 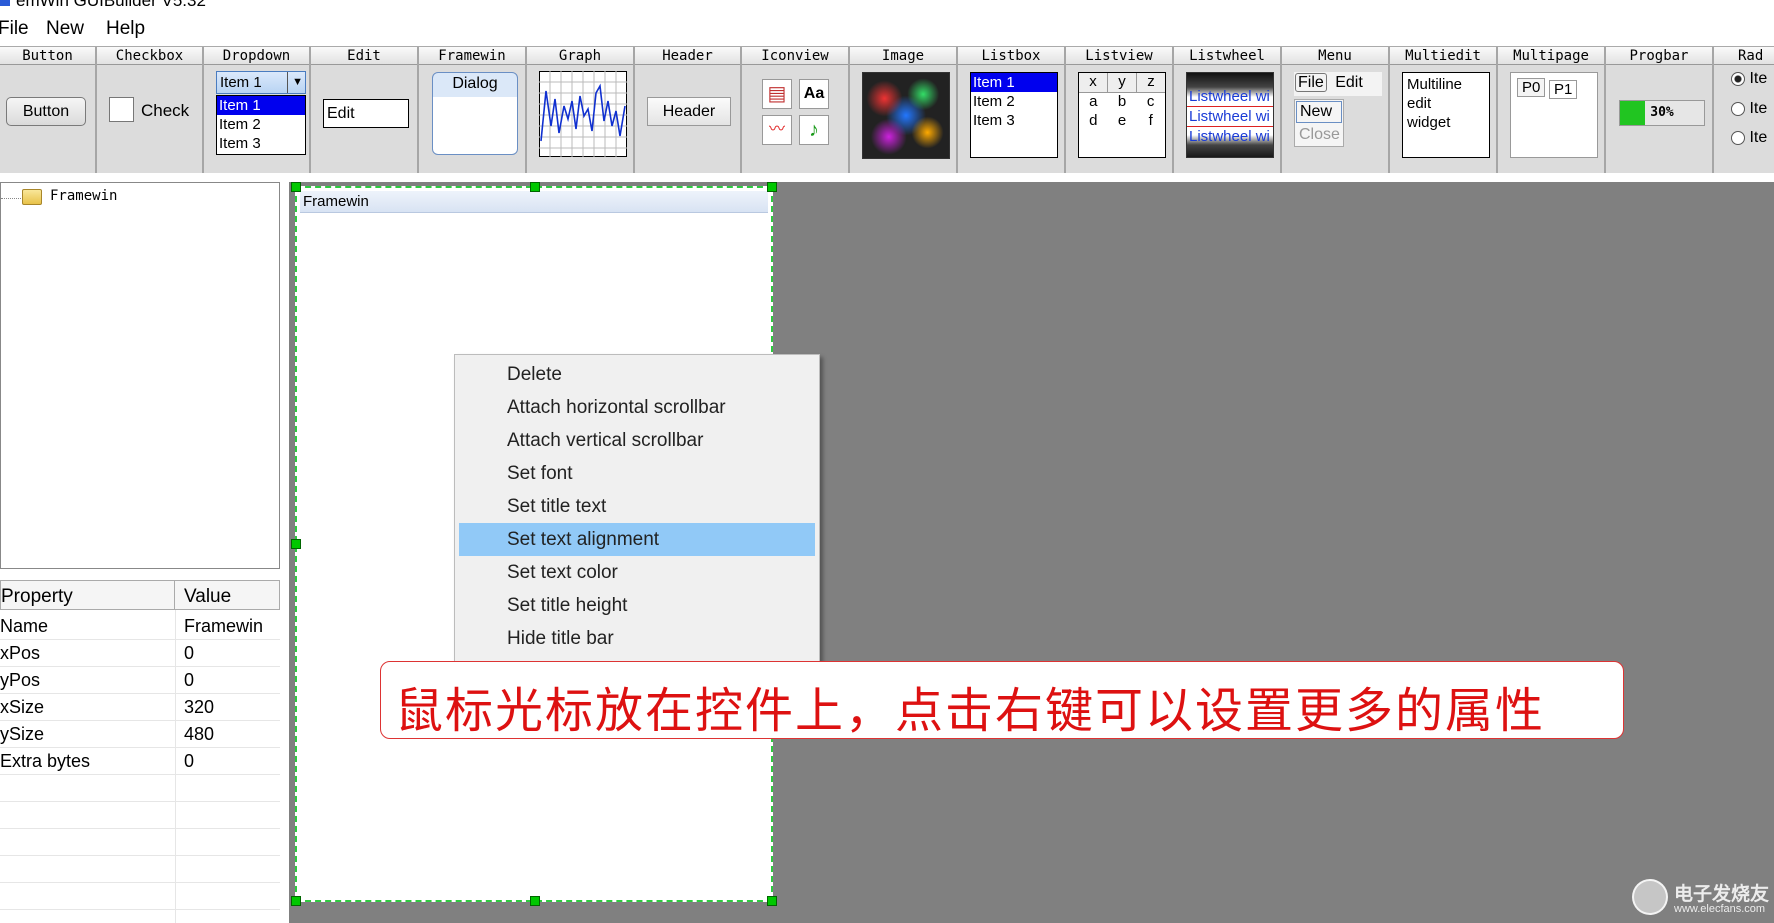 What do you see at coordinates (637, 473) in the screenshot?
I see `menu-item-set-font: Set font` at bounding box center [637, 473].